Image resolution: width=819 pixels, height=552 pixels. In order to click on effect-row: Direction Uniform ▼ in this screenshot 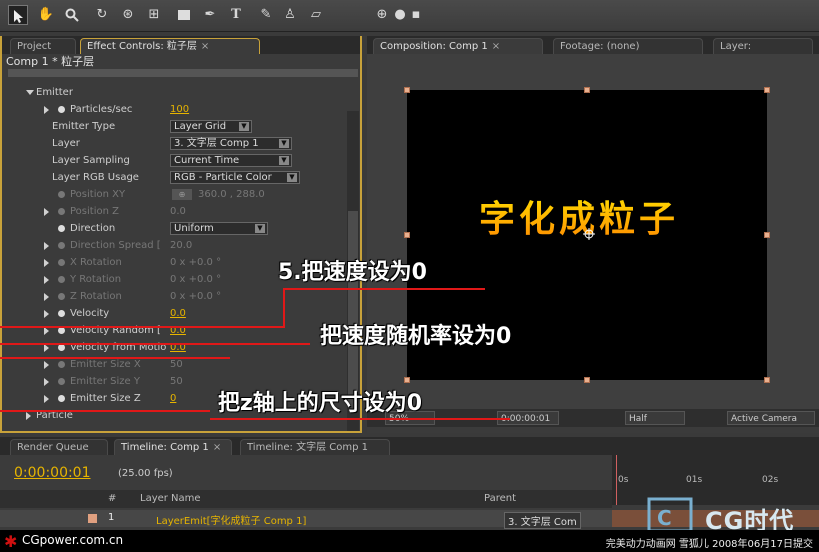, I will do `click(174, 228)`.